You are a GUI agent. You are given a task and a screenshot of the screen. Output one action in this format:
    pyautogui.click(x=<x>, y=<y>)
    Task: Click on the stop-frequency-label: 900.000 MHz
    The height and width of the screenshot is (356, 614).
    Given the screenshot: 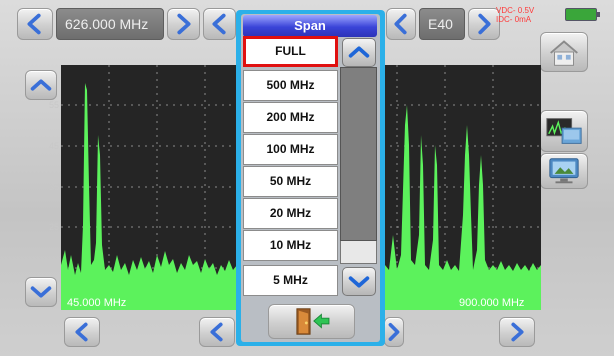 What is the action you would take?
    pyautogui.click(x=492, y=303)
    